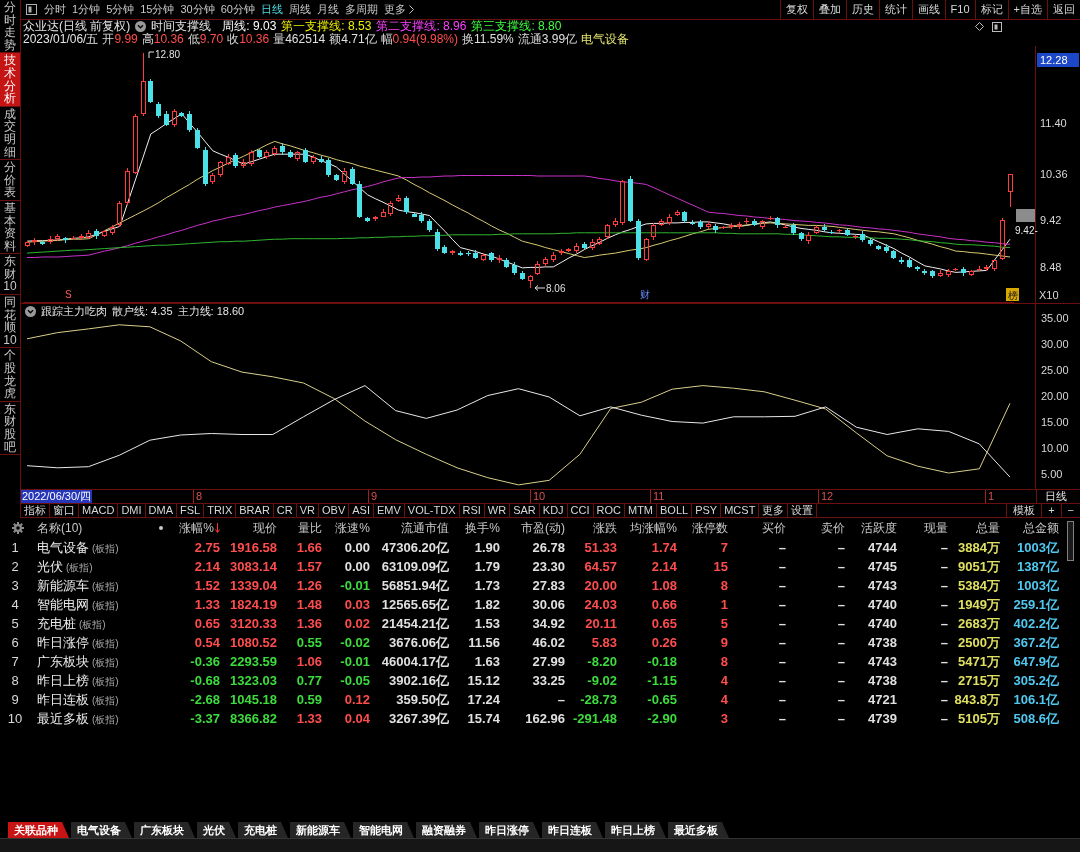  What do you see at coordinates (216, 830) in the screenshot?
I see `related-tab: 光伏` at bounding box center [216, 830].